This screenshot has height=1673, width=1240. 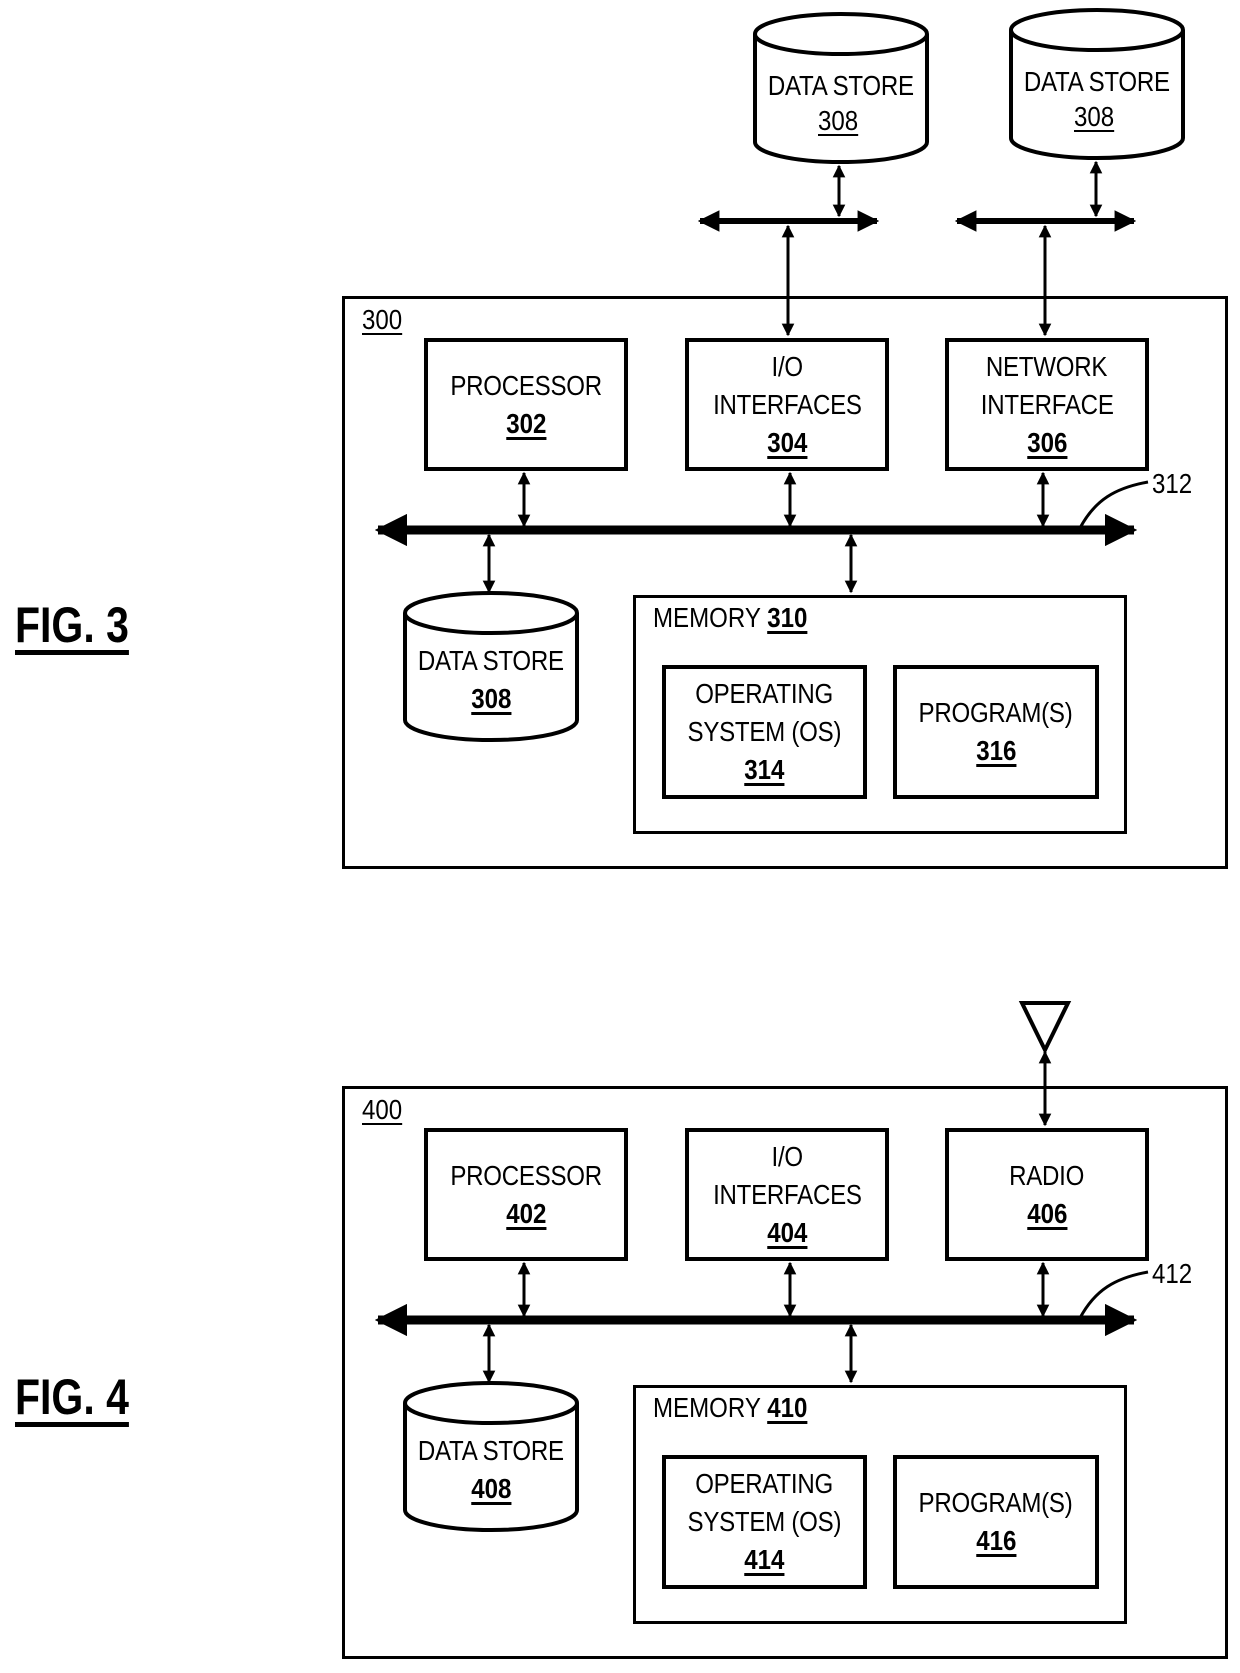 What do you see at coordinates (1113, 1294) in the screenshot?
I see `bus-412-leader` at bounding box center [1113, 1294].